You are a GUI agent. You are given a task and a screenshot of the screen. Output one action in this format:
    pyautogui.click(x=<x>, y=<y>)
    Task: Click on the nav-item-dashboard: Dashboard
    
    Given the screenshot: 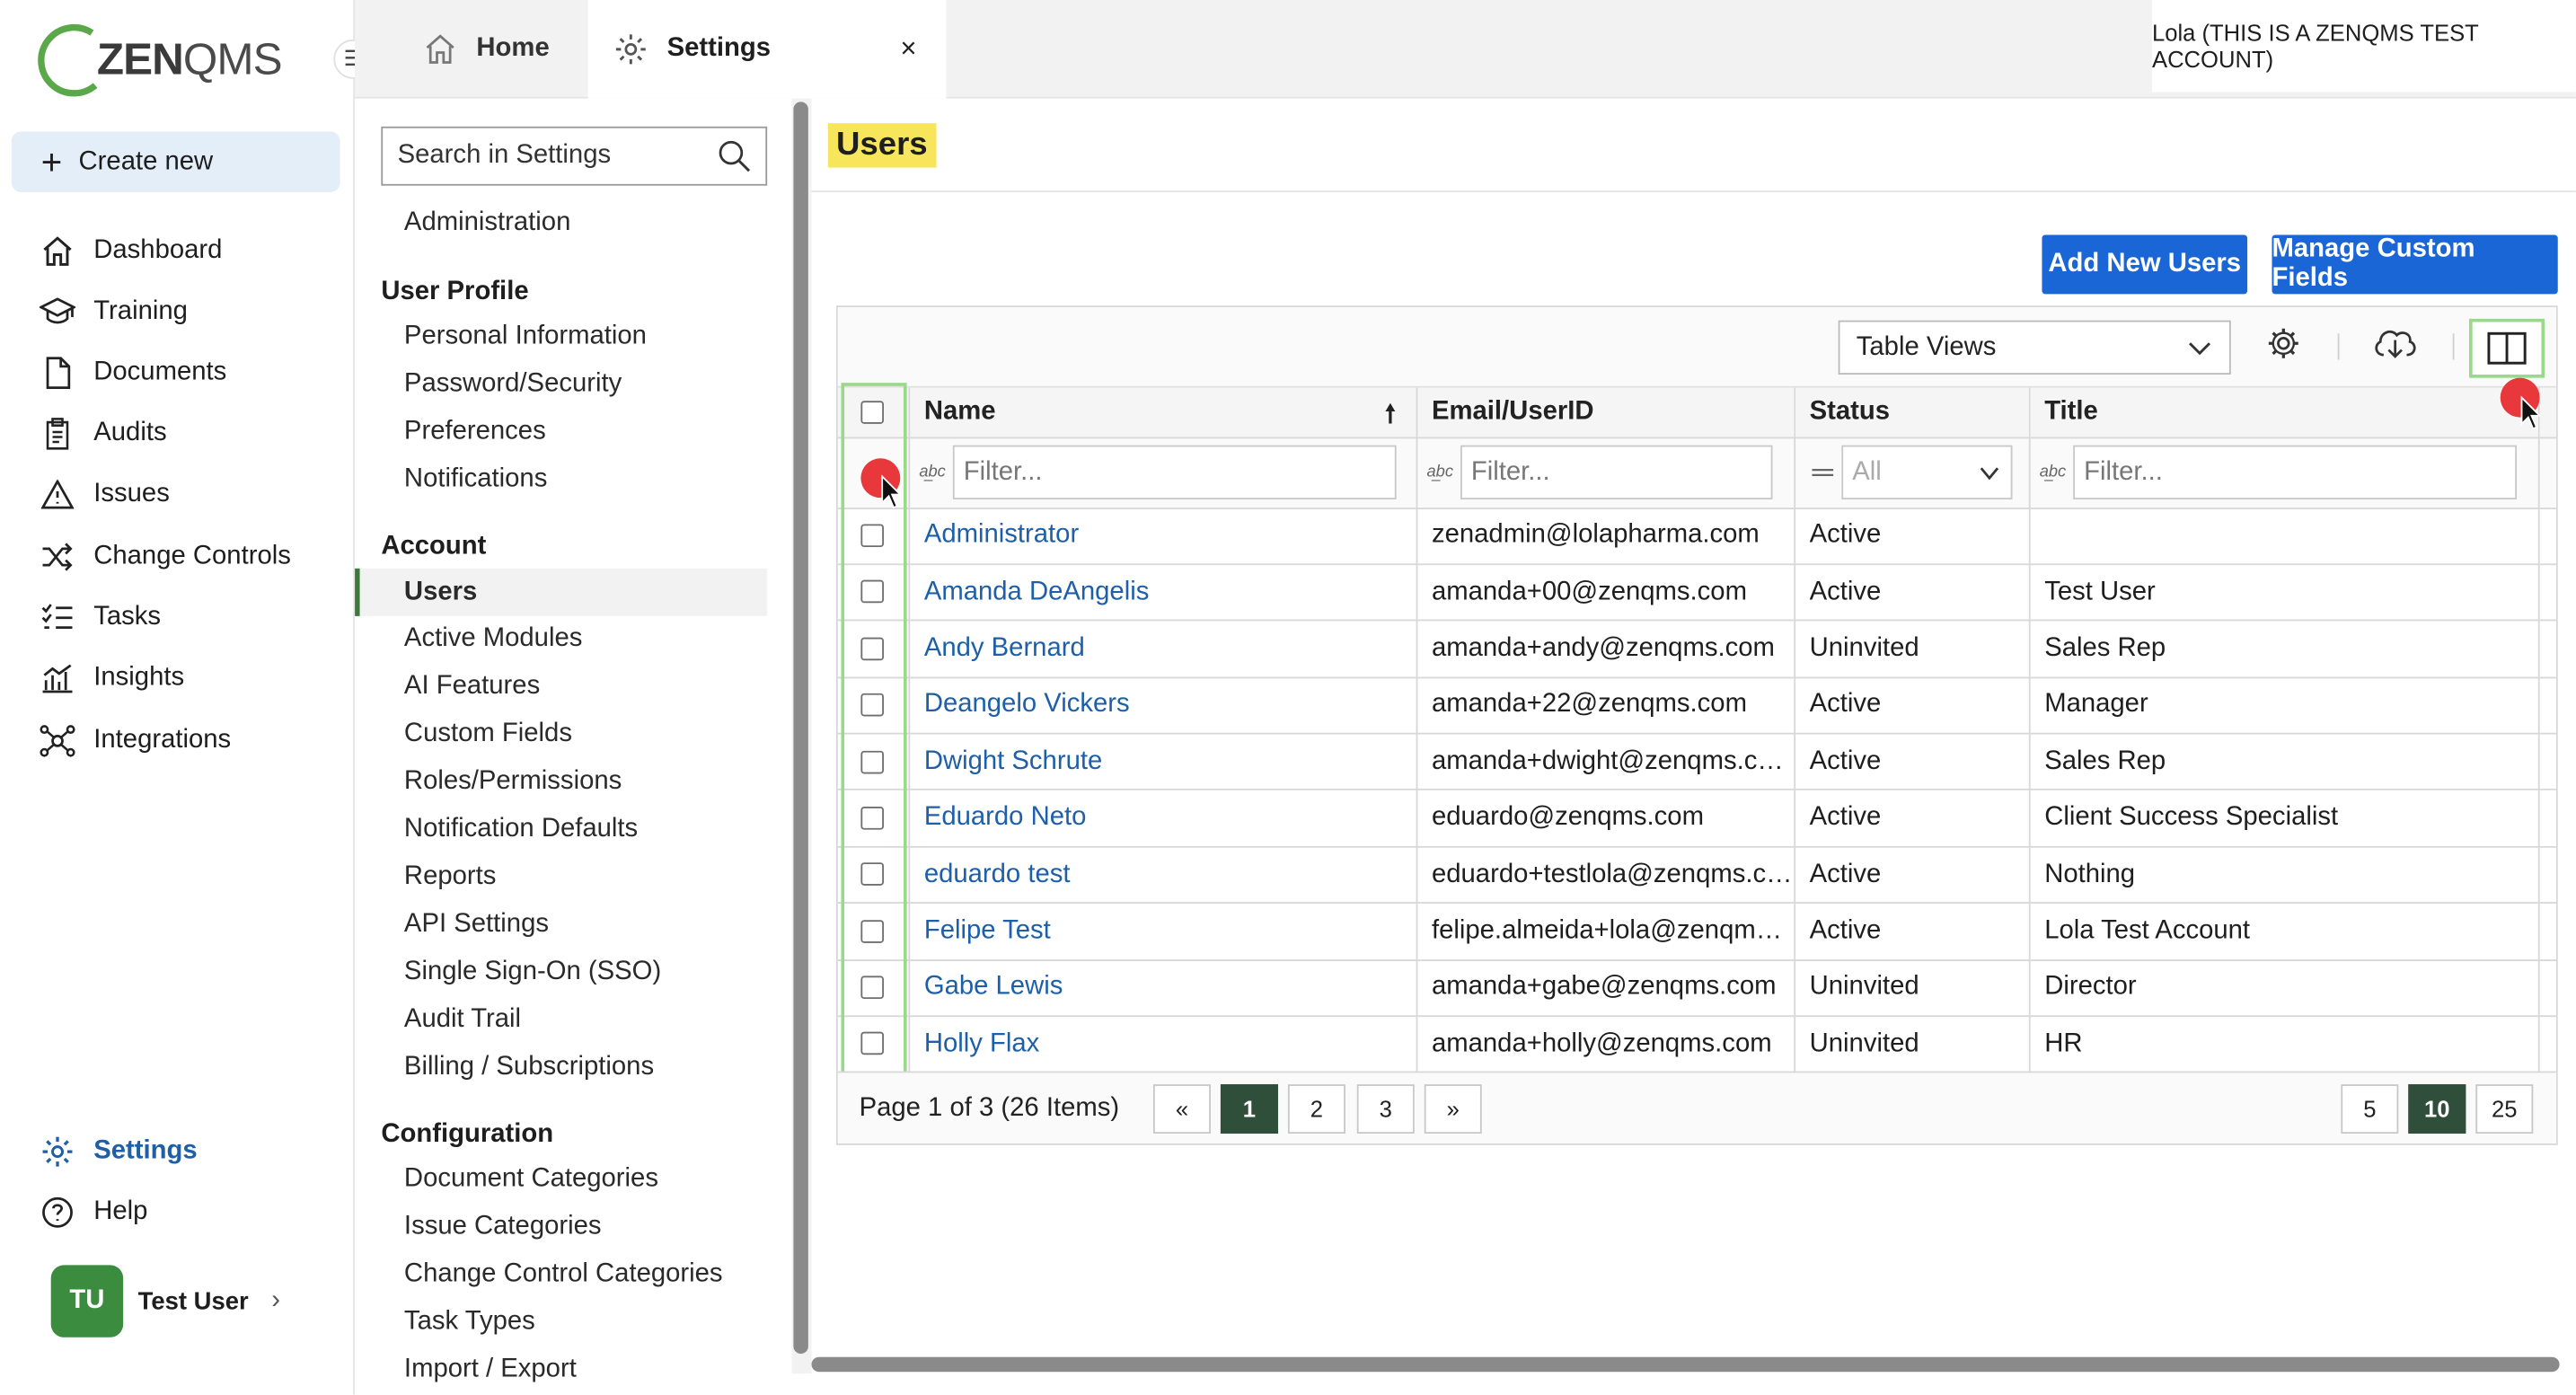 What is the action you would take?
    pyautogui.click(x=131, y=251)
    